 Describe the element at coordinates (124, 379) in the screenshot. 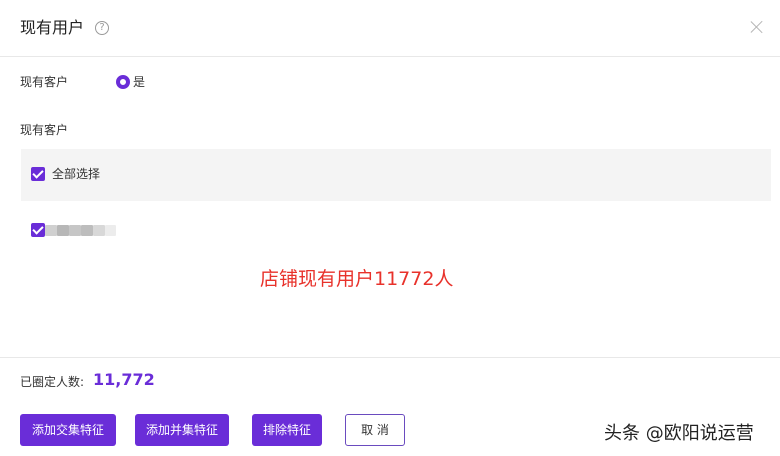

I see `selected-count-value: 11,772` at that location.